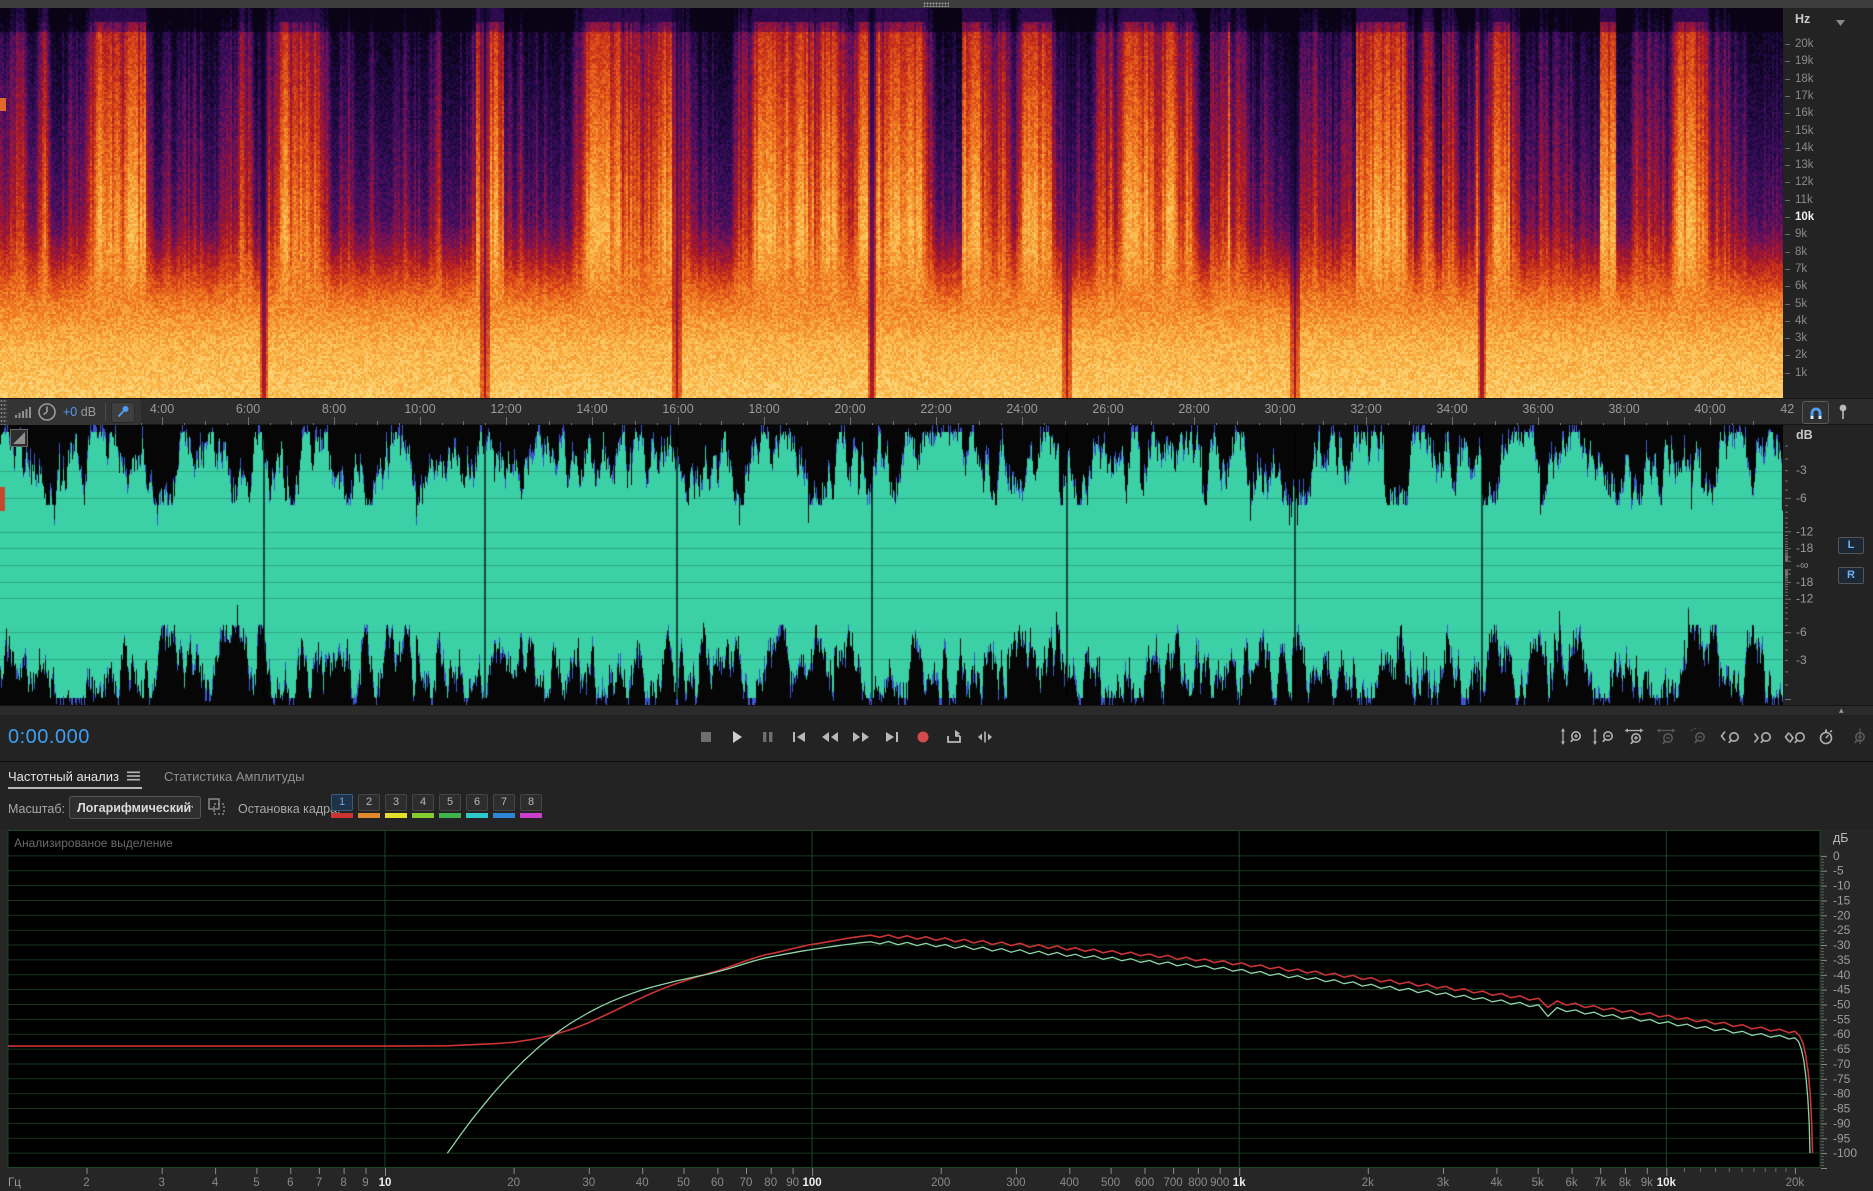 The width and height of the screenshot is (1873, 1191). I want to click on svg-text: 400, so click(1069, 1183).